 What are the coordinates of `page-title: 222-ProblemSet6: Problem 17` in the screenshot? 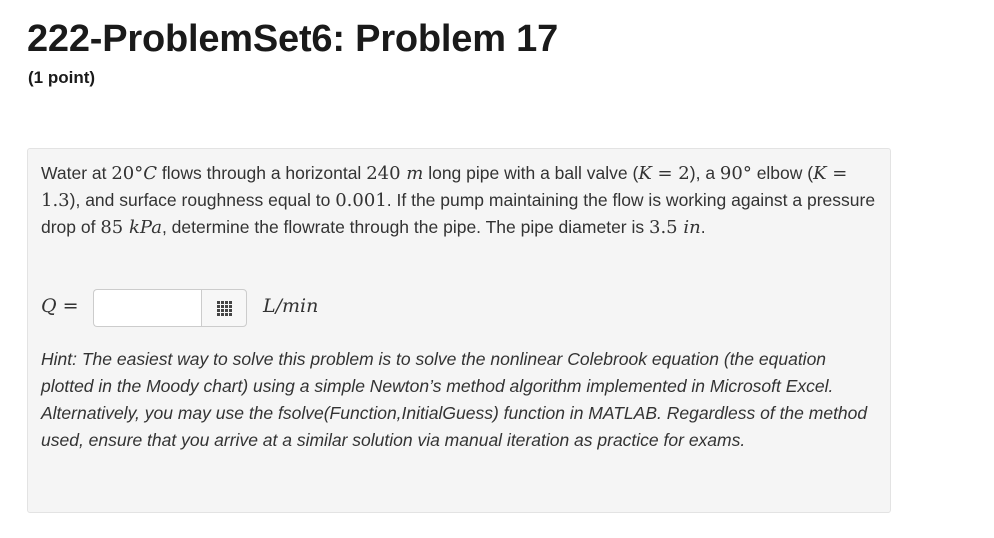 It's located at (293, 39).